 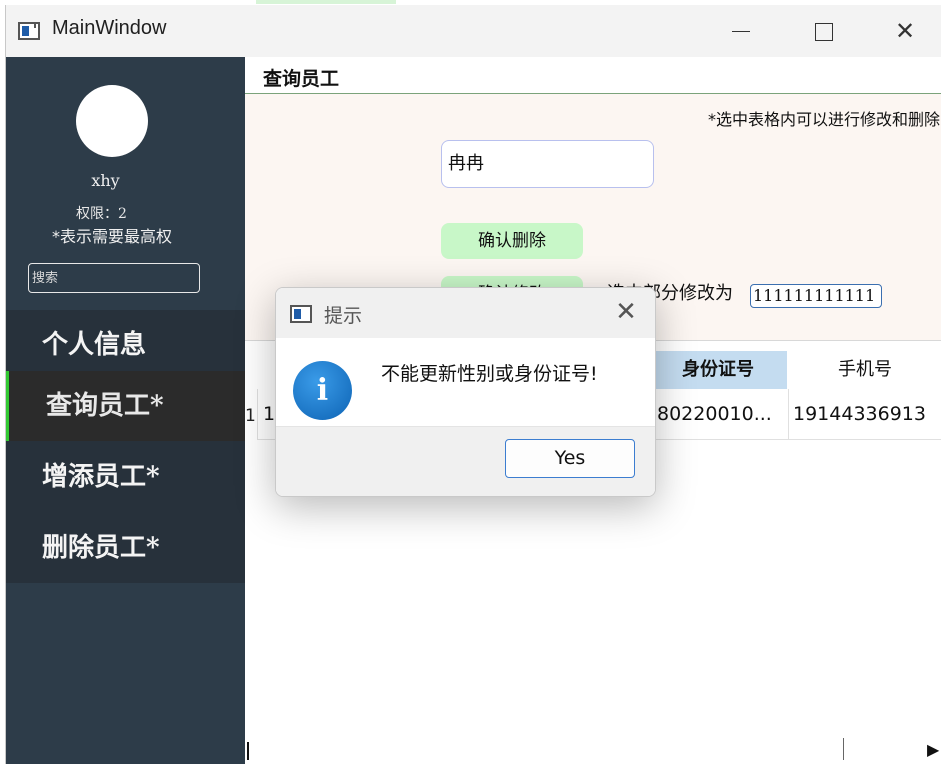 I want to click on permission-level: 权限：2, so click(x=101, y=214).